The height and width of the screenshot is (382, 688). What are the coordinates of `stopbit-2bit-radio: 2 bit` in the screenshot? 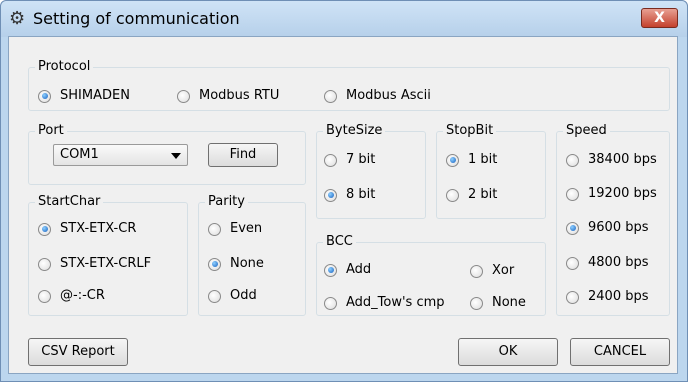 It's located at (471, 195).